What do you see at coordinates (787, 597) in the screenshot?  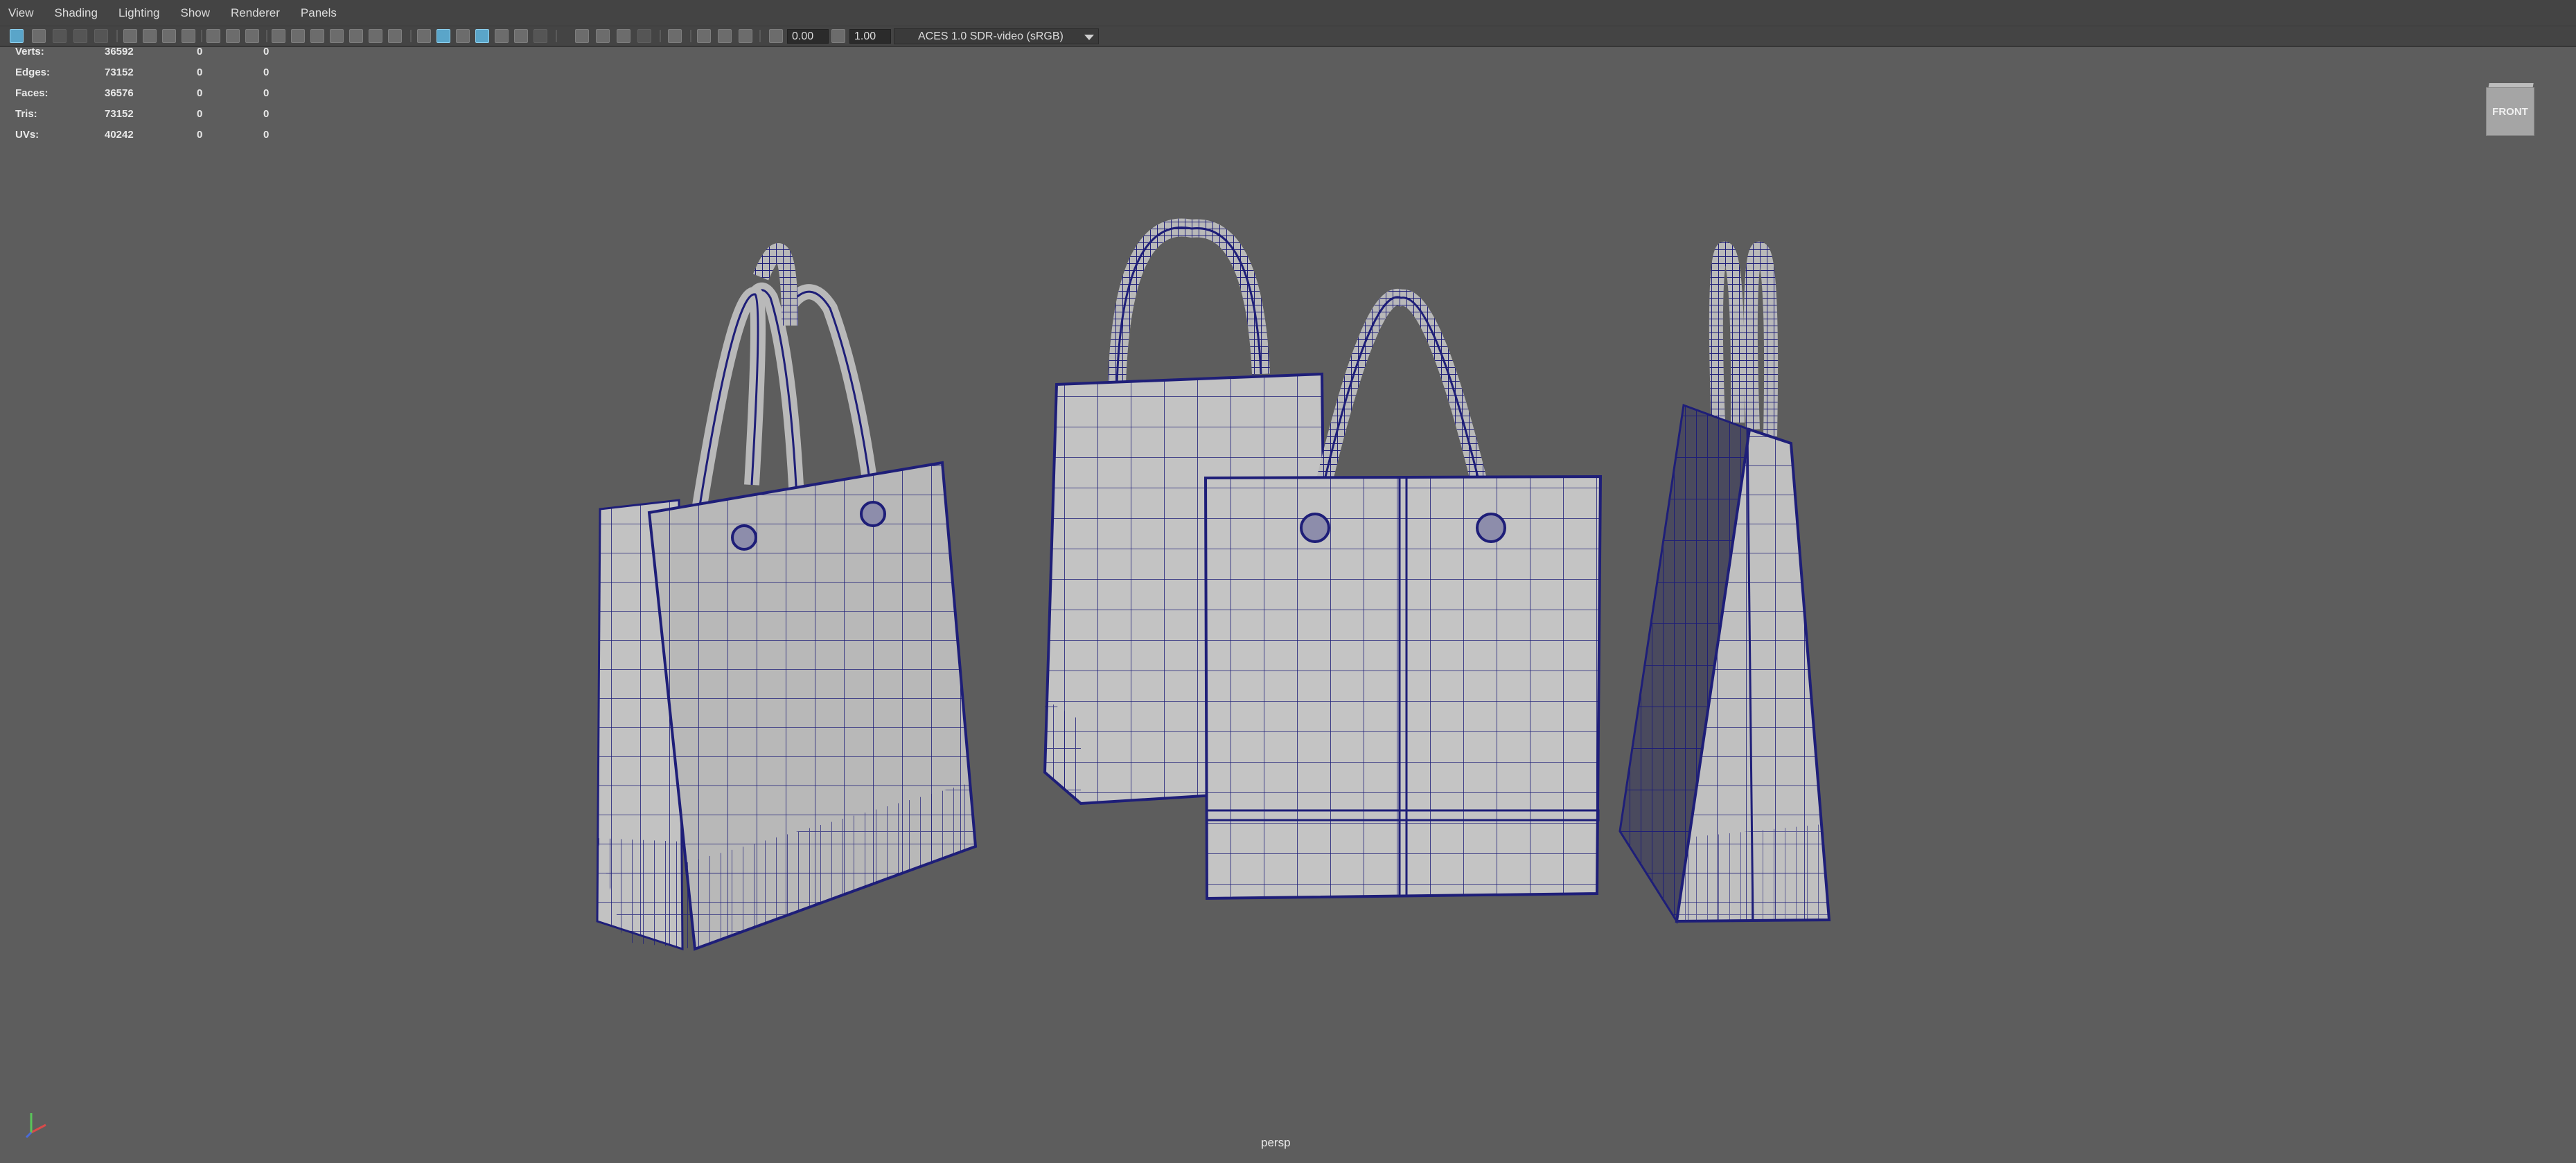 I see `shopping-bag-left` at bounding box center [787, 597].